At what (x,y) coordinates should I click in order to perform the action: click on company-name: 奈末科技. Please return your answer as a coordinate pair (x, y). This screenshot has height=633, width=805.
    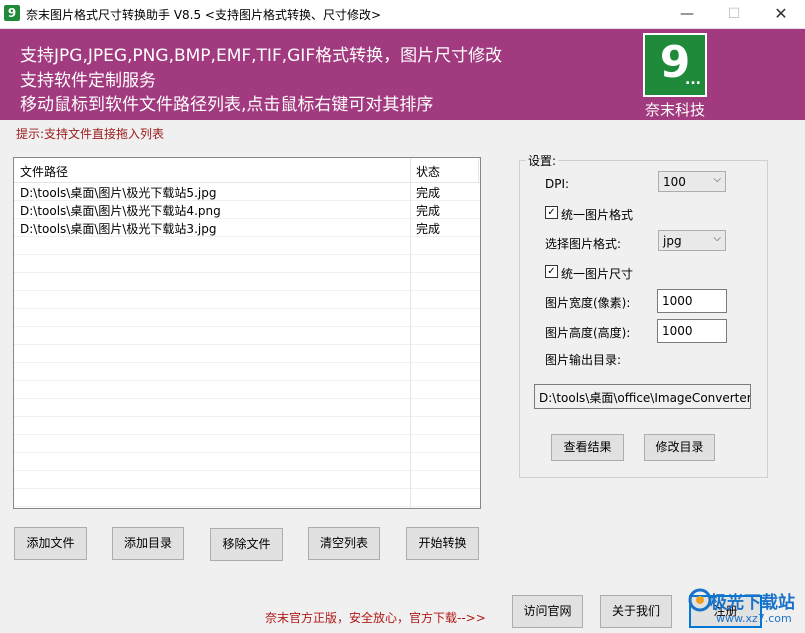
    Looking at the image, I should click on (674, 110).